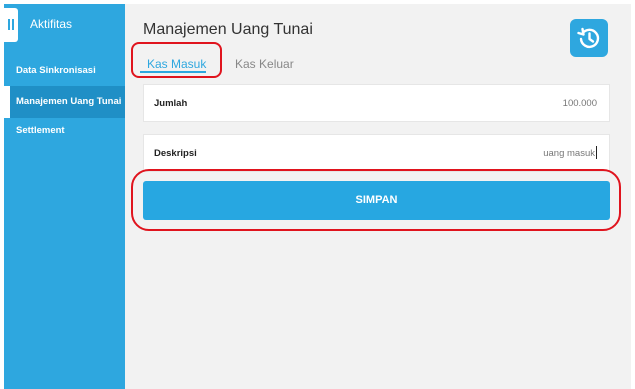  Describe the element at coordinates (596, 152) in the screenshot. I see `text-caret` at that location.